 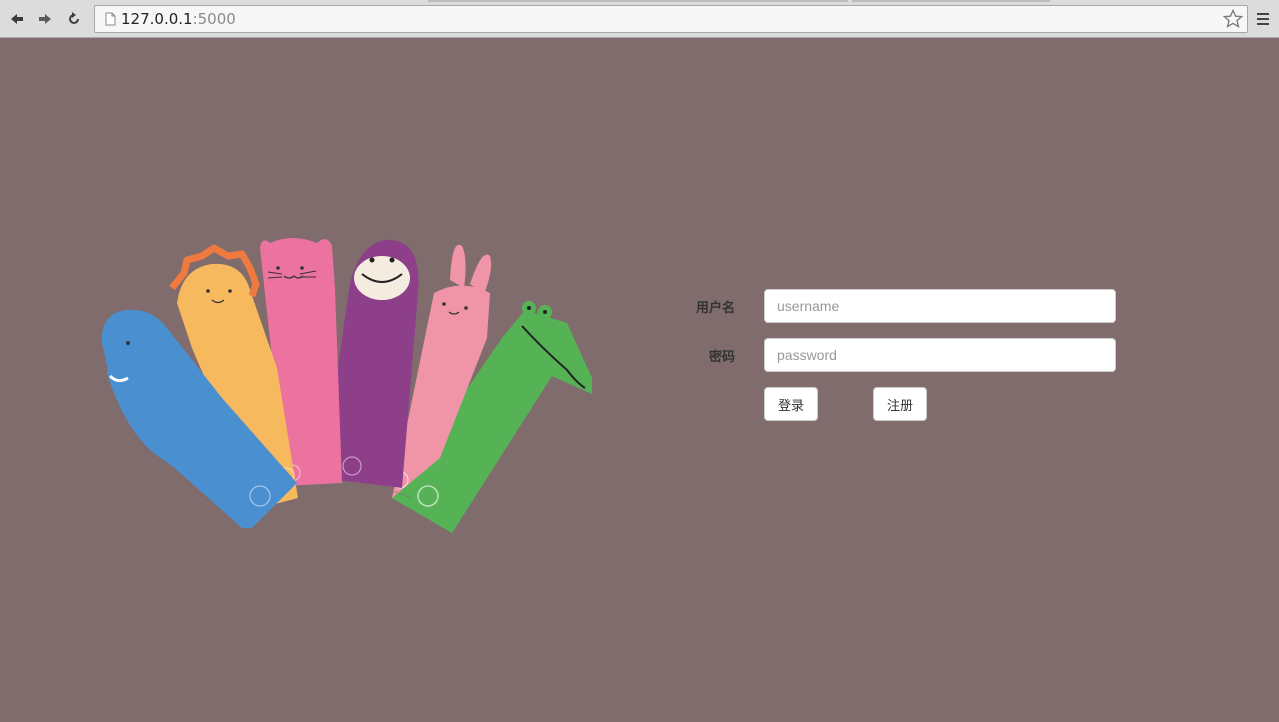 What do you see at coordinates (940, 355) in the screenshot?
I see `password-input` at bounding box center [940, 355].